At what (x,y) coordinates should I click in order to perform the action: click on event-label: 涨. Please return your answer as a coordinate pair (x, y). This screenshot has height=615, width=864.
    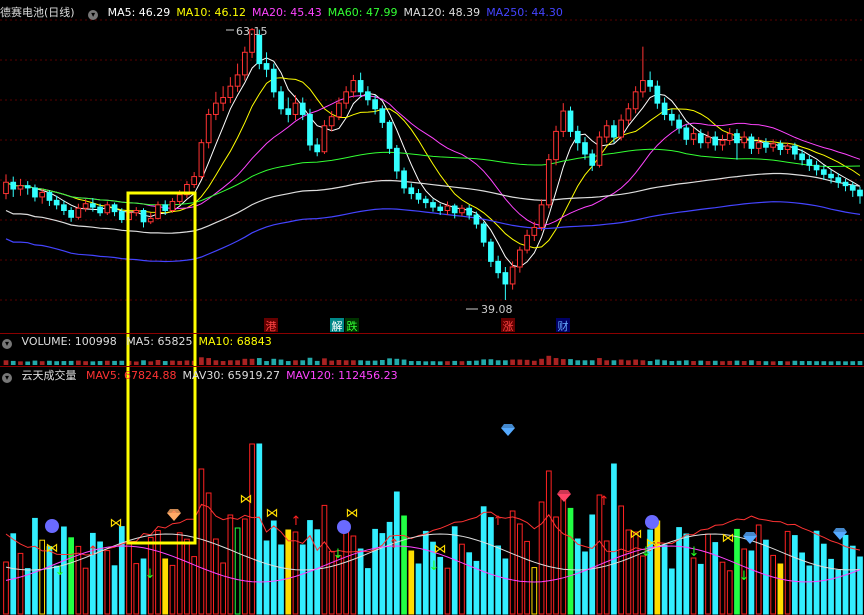
    Looking at the image, I should click on (508, 326).